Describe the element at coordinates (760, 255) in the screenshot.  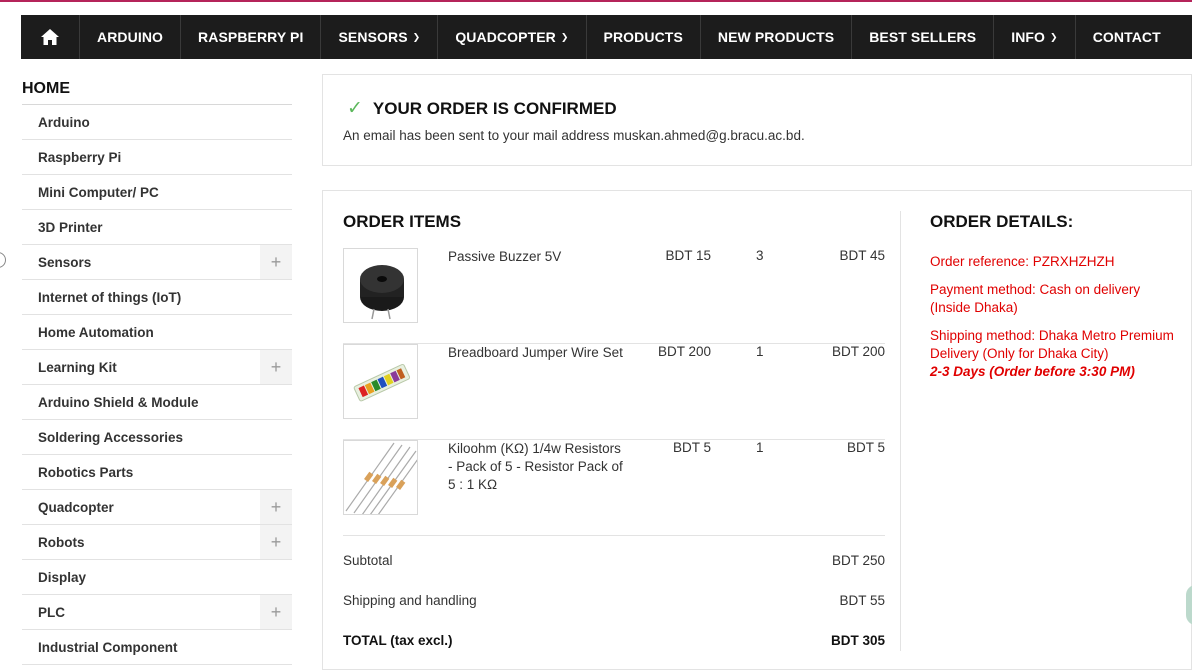
I see `quantity: 3` at that location.